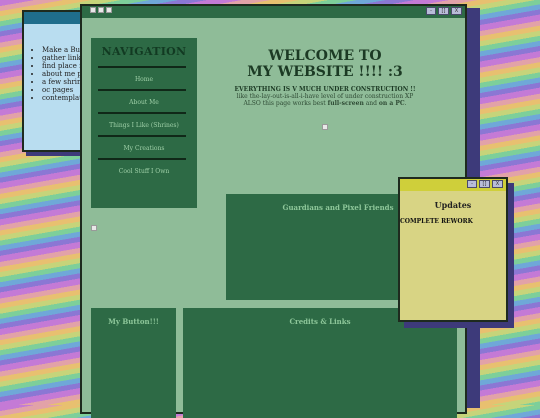 This screenshot has width=540, height=418. I want to click on nav-link-my-creations: My Creations, so click(144, 148).